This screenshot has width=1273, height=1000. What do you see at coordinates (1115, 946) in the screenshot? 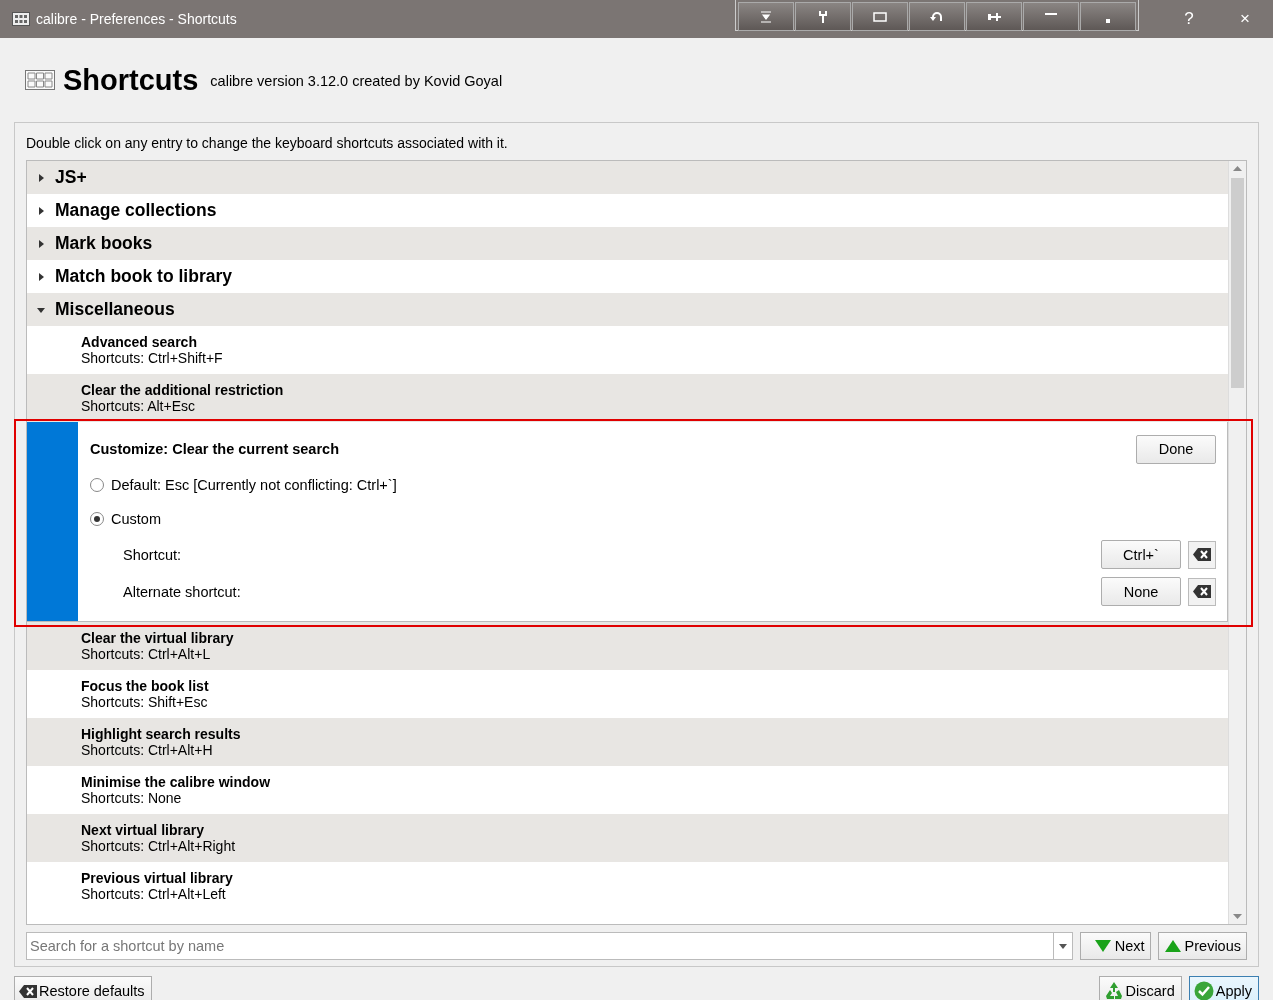
I see `next-button: Next` at bounding box center [1115, 946].